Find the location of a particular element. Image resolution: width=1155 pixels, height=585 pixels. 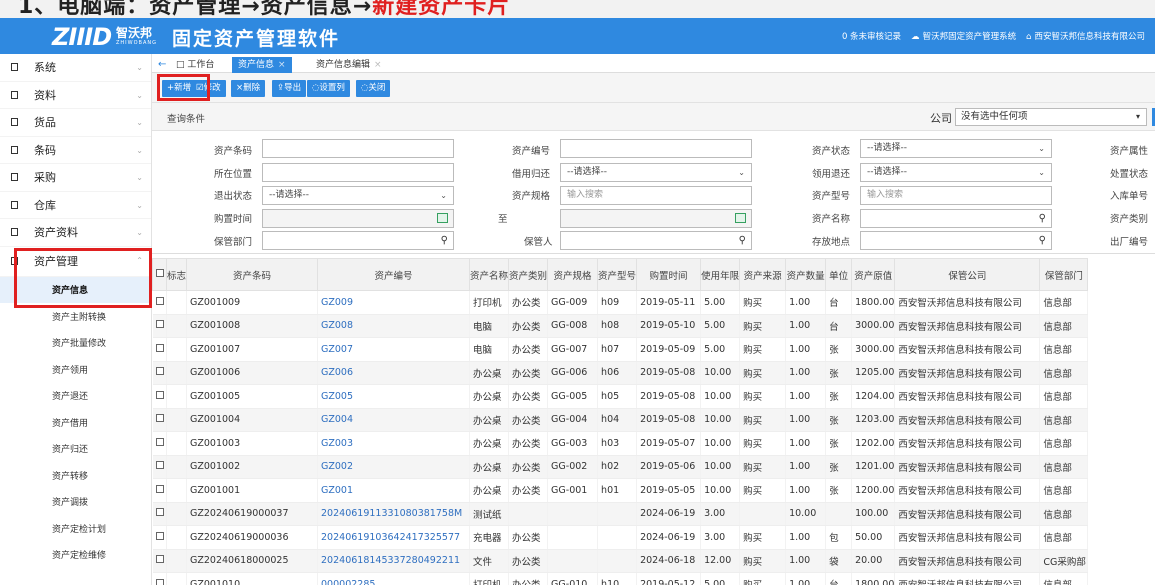

column-header: 使用年限 is located at coordinates (720, 274).